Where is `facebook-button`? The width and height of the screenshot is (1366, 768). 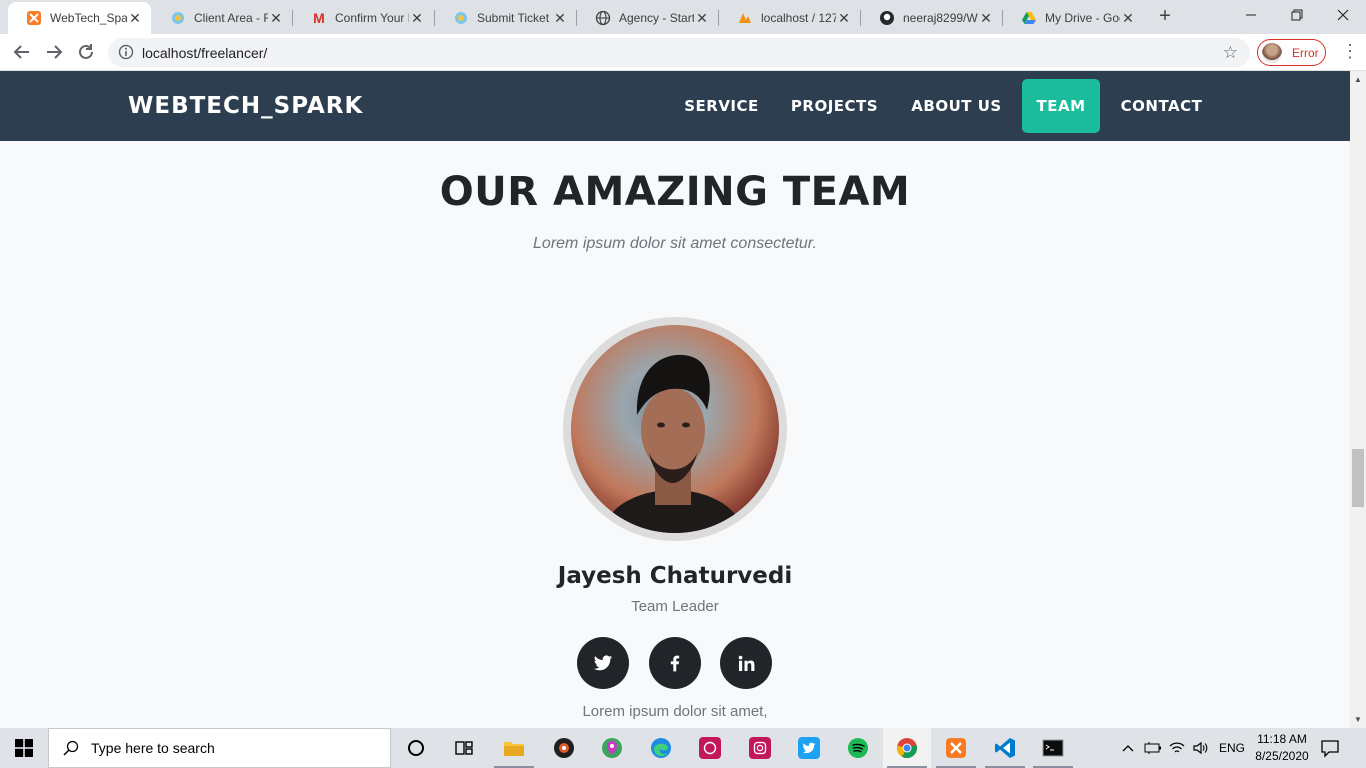 facebook-button is located at coordinates (675, 663).